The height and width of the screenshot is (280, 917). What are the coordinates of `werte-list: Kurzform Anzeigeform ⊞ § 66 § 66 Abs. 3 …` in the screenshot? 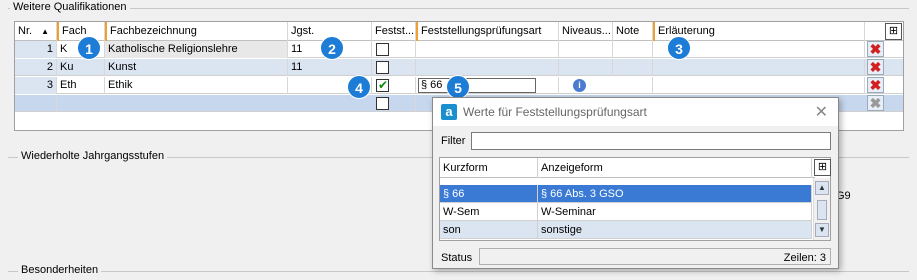 It's located at (635, 199).